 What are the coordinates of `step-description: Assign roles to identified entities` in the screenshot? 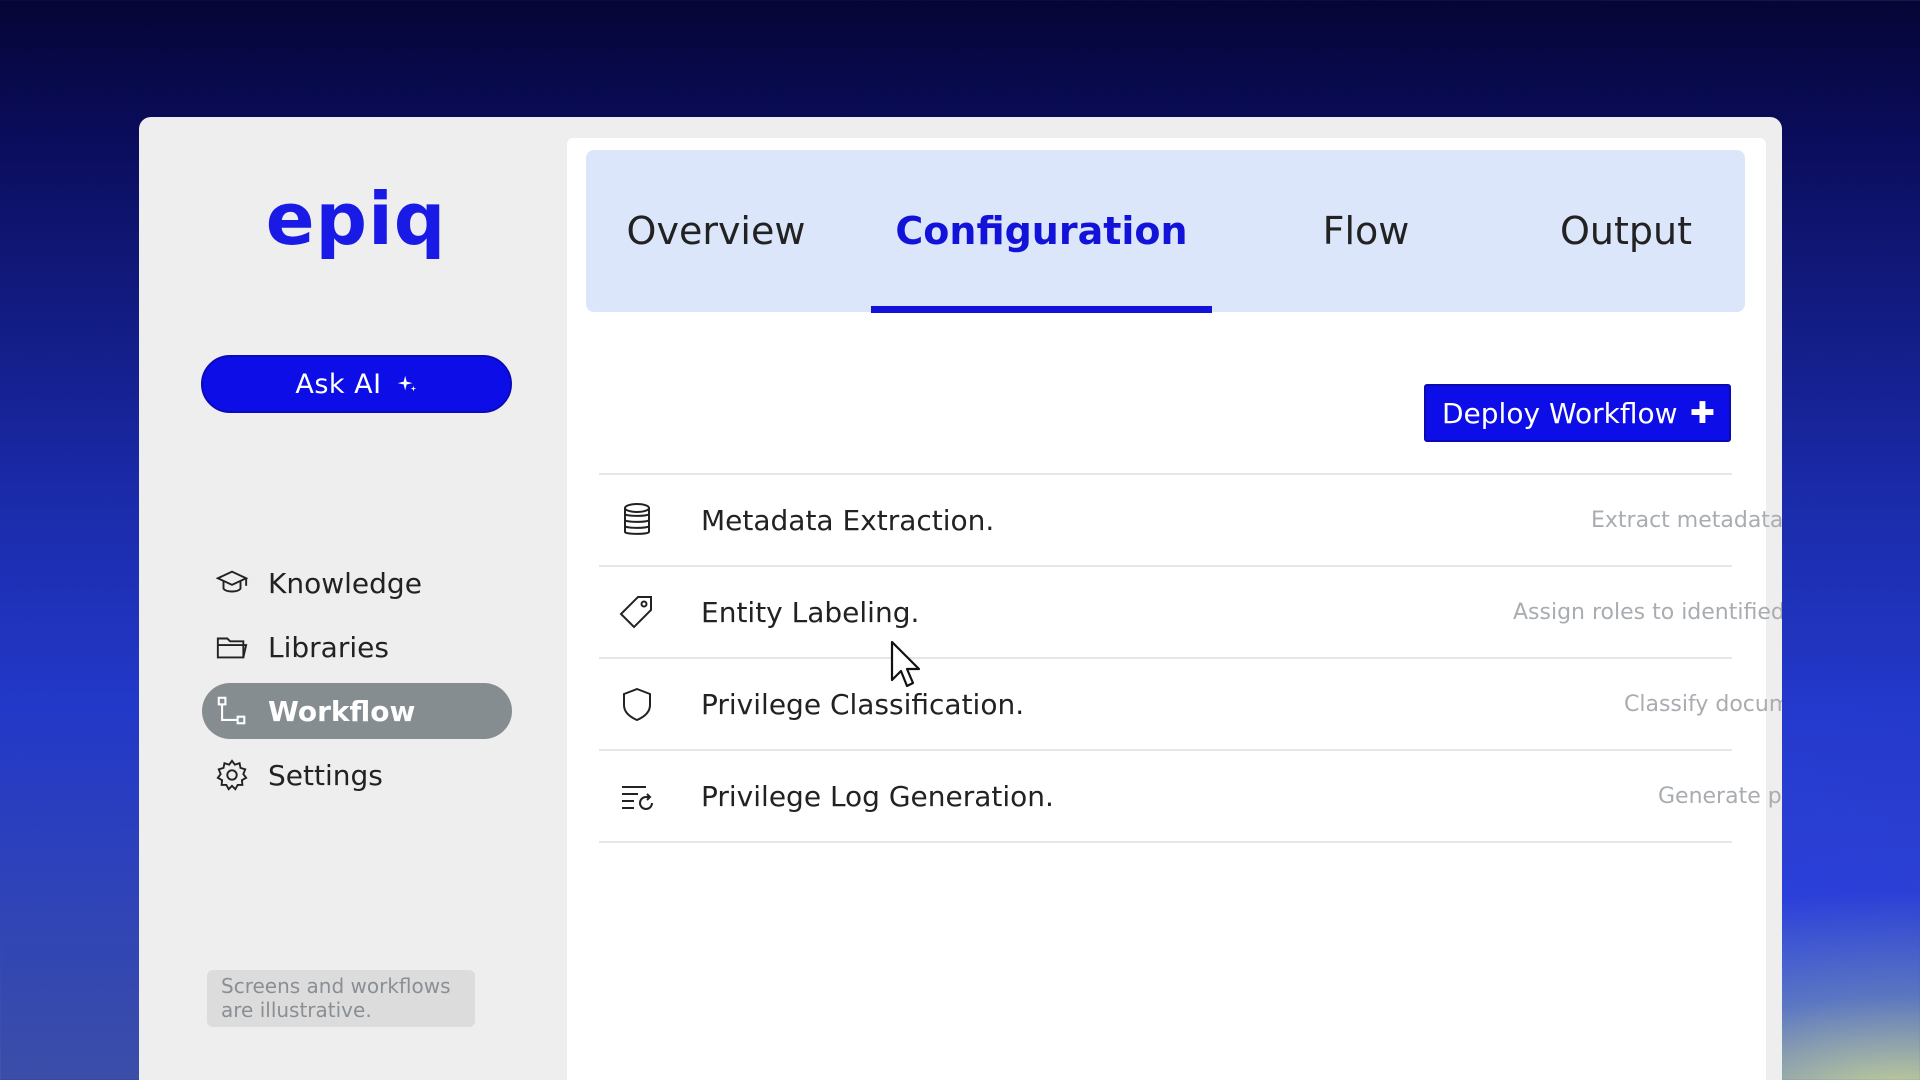 It's located at (1647, 612).